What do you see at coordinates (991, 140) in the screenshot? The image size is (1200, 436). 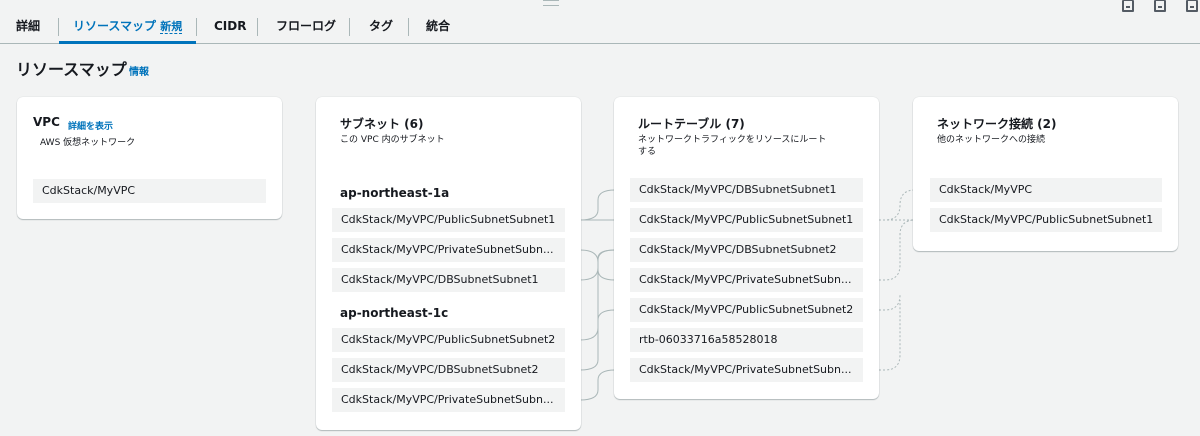 I see `network-card-description: 他のネットワークへの接続` at bounding box center [991, 140].